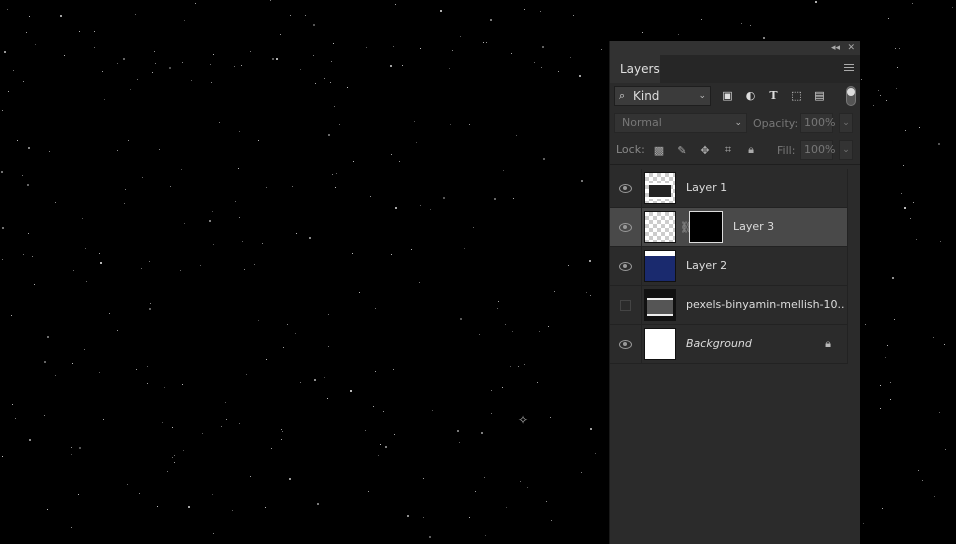 The image size is (956, 544). I want to click on lock-icon: 🔒︎, so click(828, 344).